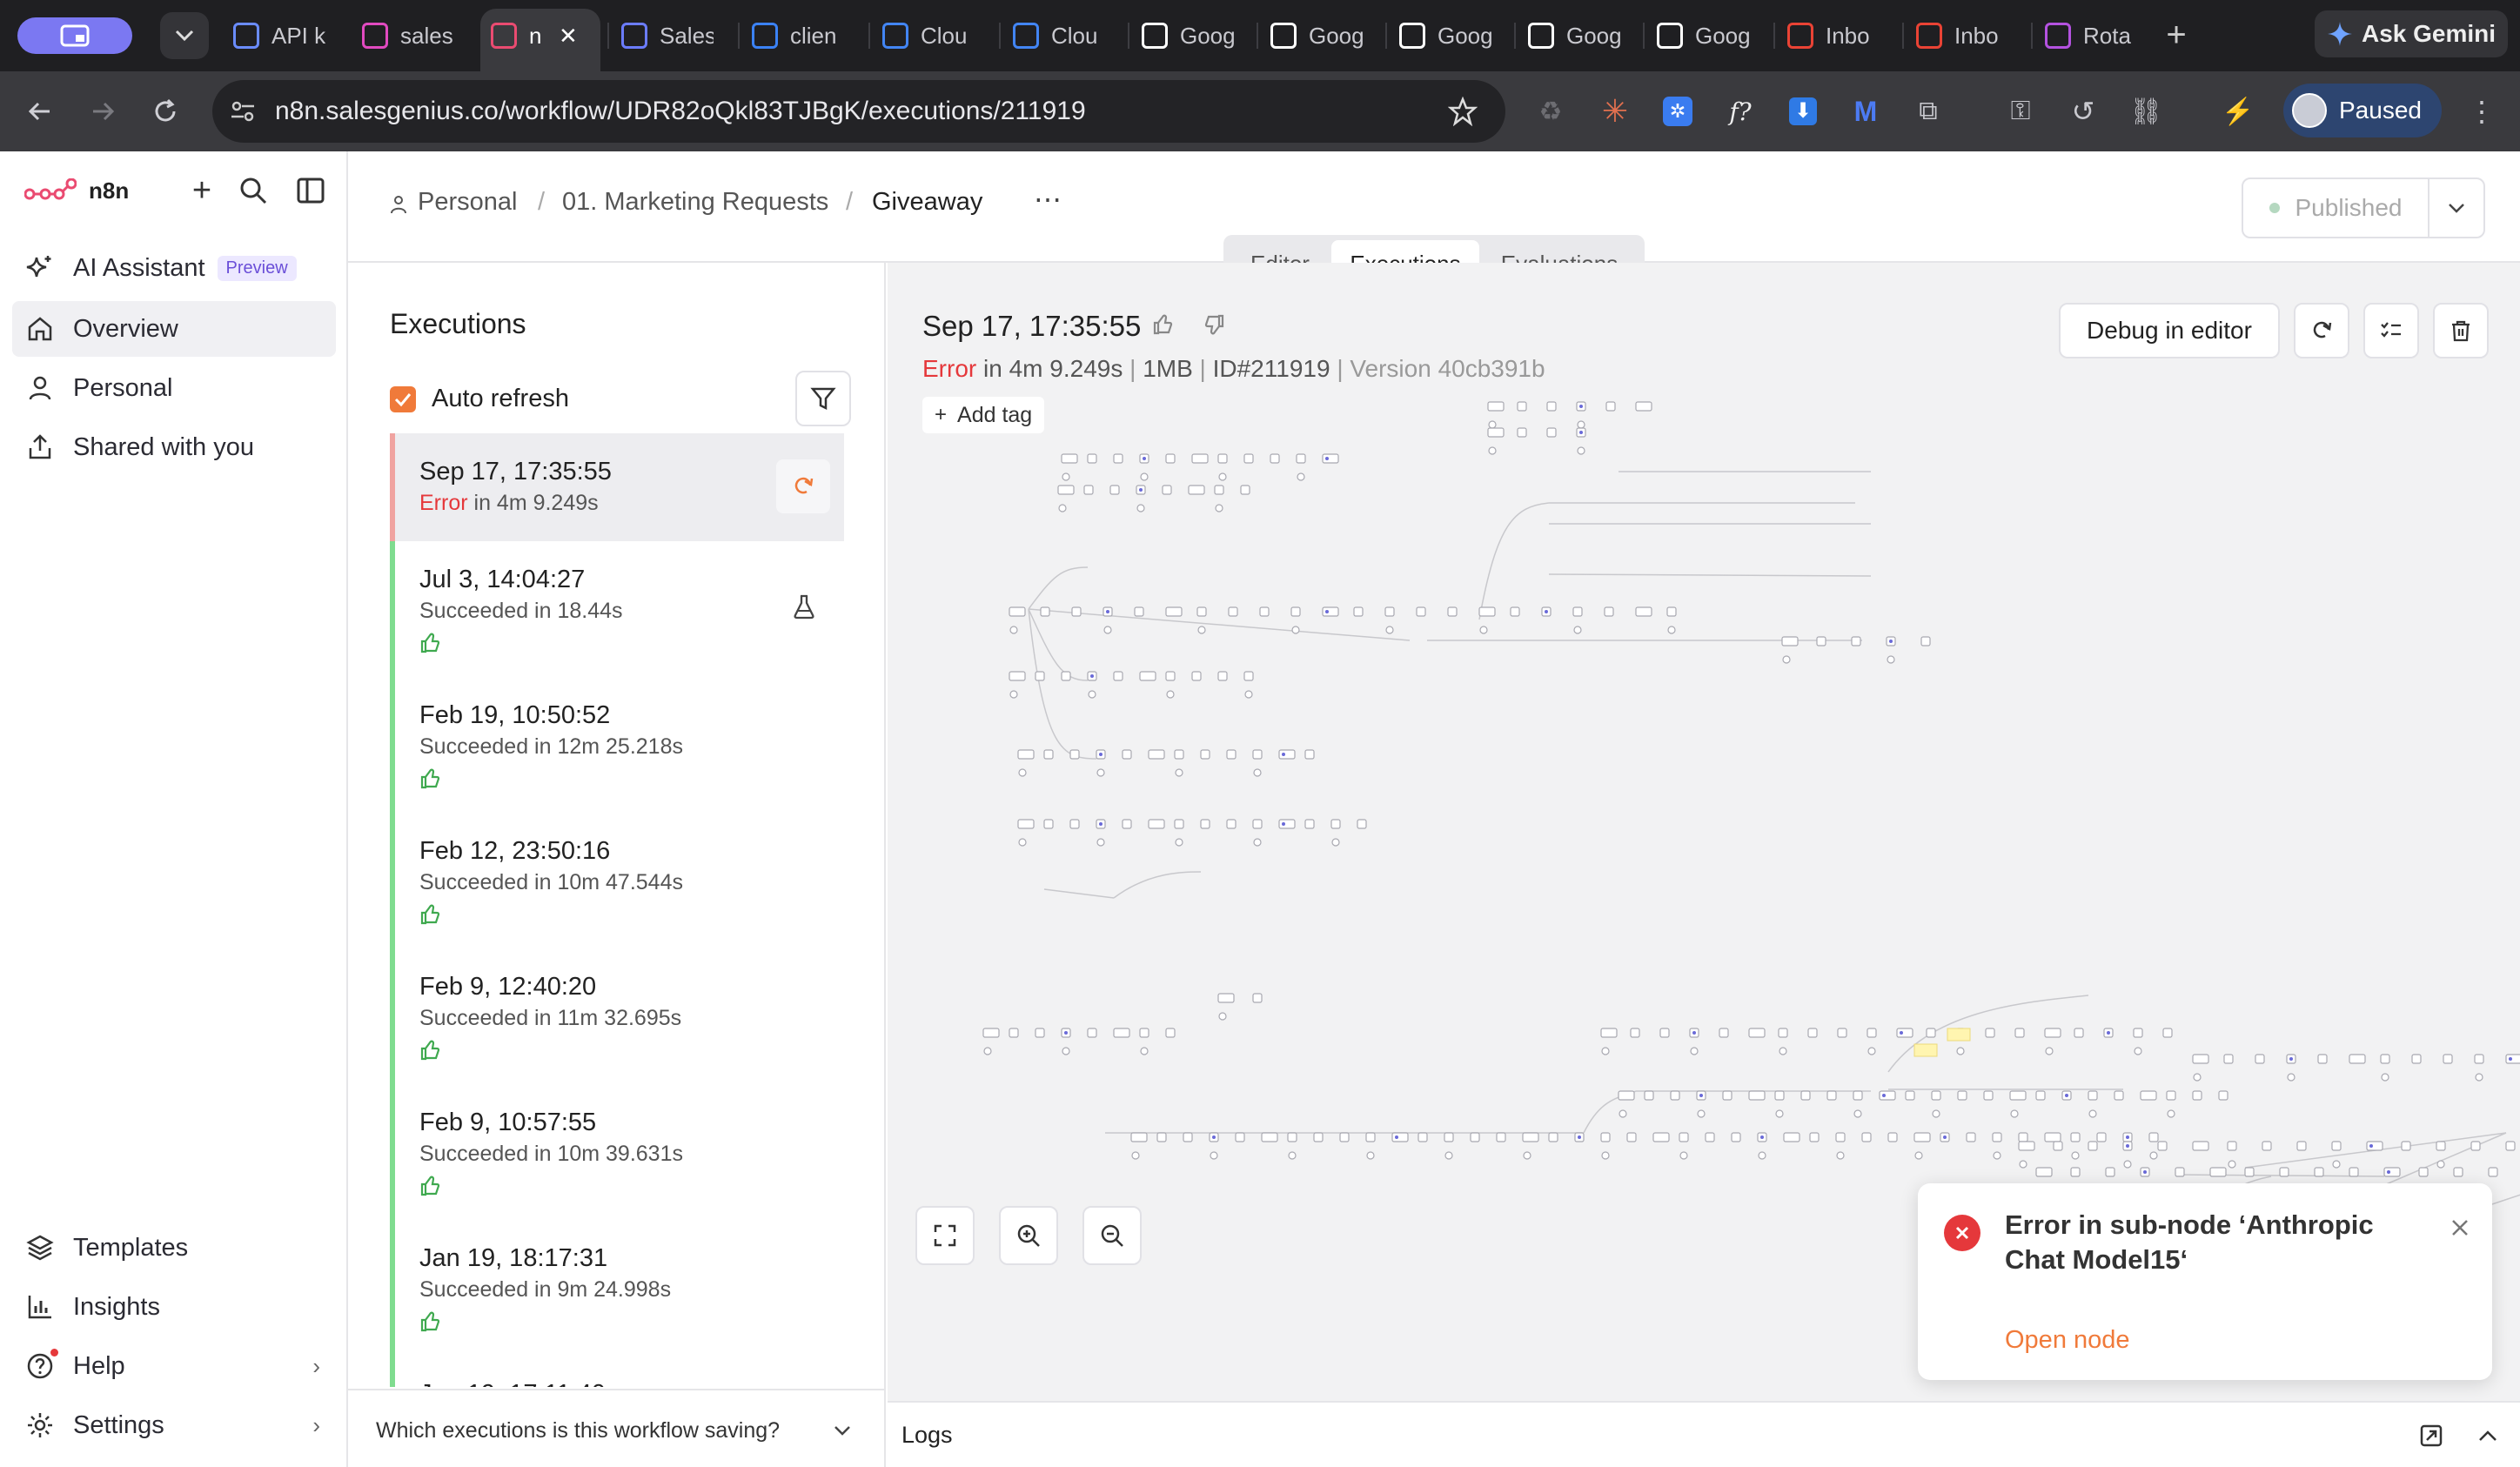 This screenshot has width=2520, height=1467. What do you see at coordinates (1048, 200) in the screenshot?
I see `more-options-icon: ⋯` at bounding box center [1048, 200].